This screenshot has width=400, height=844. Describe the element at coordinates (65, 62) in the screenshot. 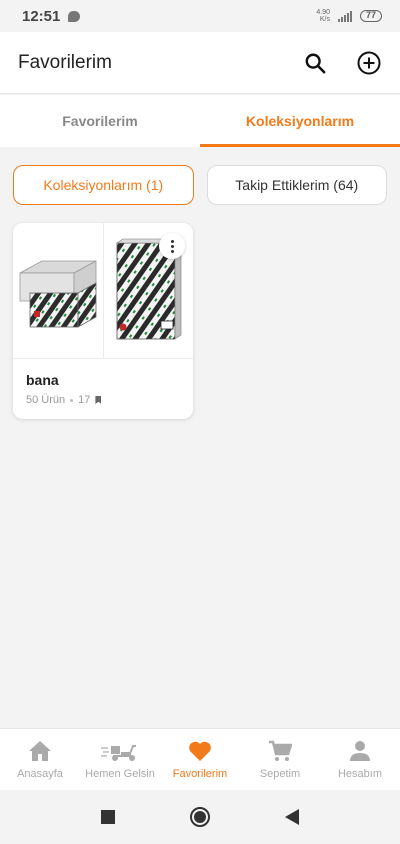

I see `page-title: Favorilerim` at that location.